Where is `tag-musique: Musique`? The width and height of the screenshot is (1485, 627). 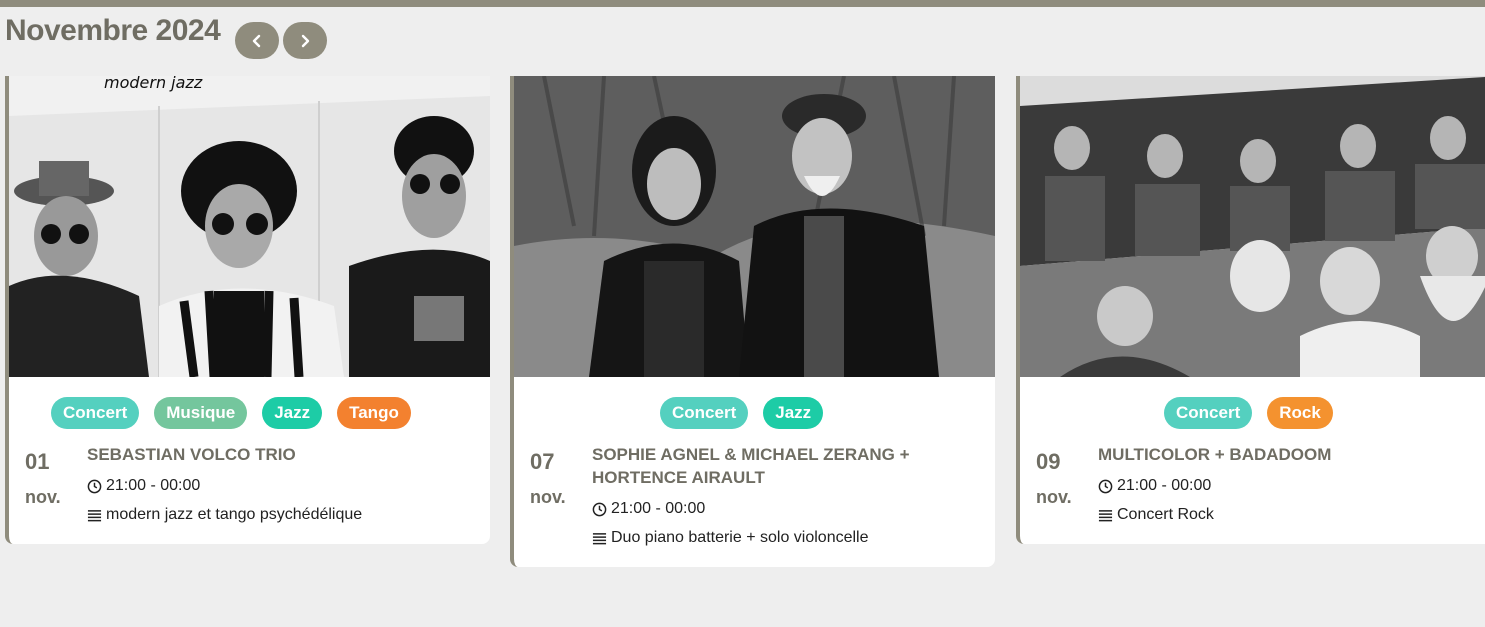 tag-musique: Musique is located at coordinates (201, 413).